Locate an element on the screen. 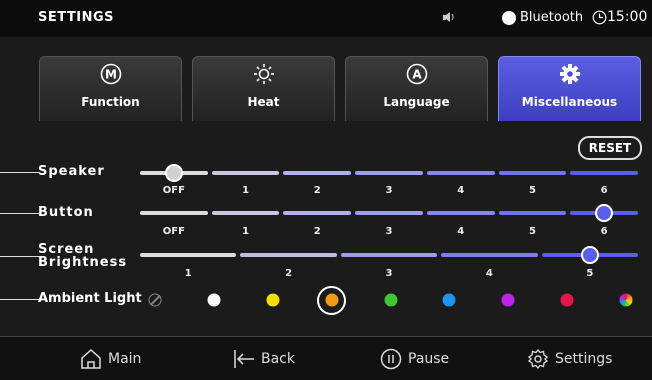  tab-label: Miscellaneous is located at coordinates (569, 102).